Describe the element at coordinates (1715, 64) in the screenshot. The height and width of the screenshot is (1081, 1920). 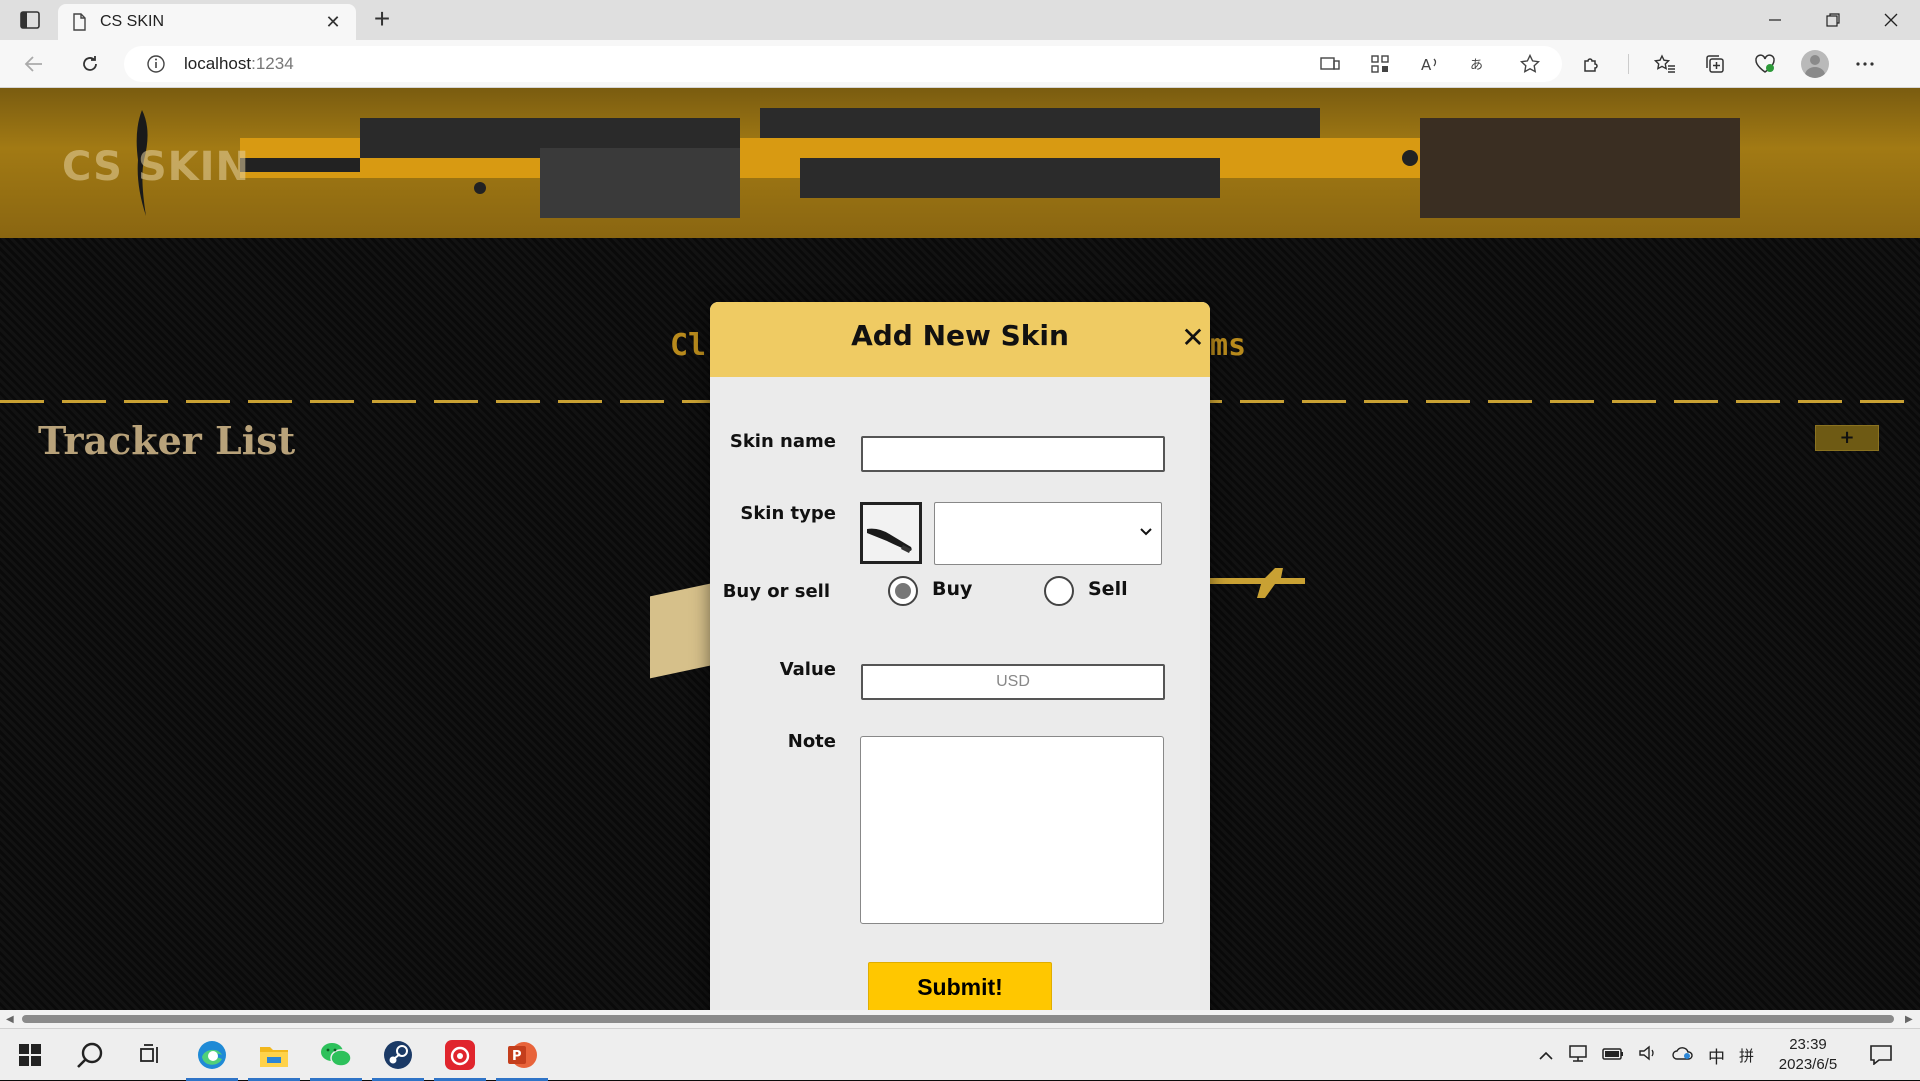
I see `collections-icon` at that location.